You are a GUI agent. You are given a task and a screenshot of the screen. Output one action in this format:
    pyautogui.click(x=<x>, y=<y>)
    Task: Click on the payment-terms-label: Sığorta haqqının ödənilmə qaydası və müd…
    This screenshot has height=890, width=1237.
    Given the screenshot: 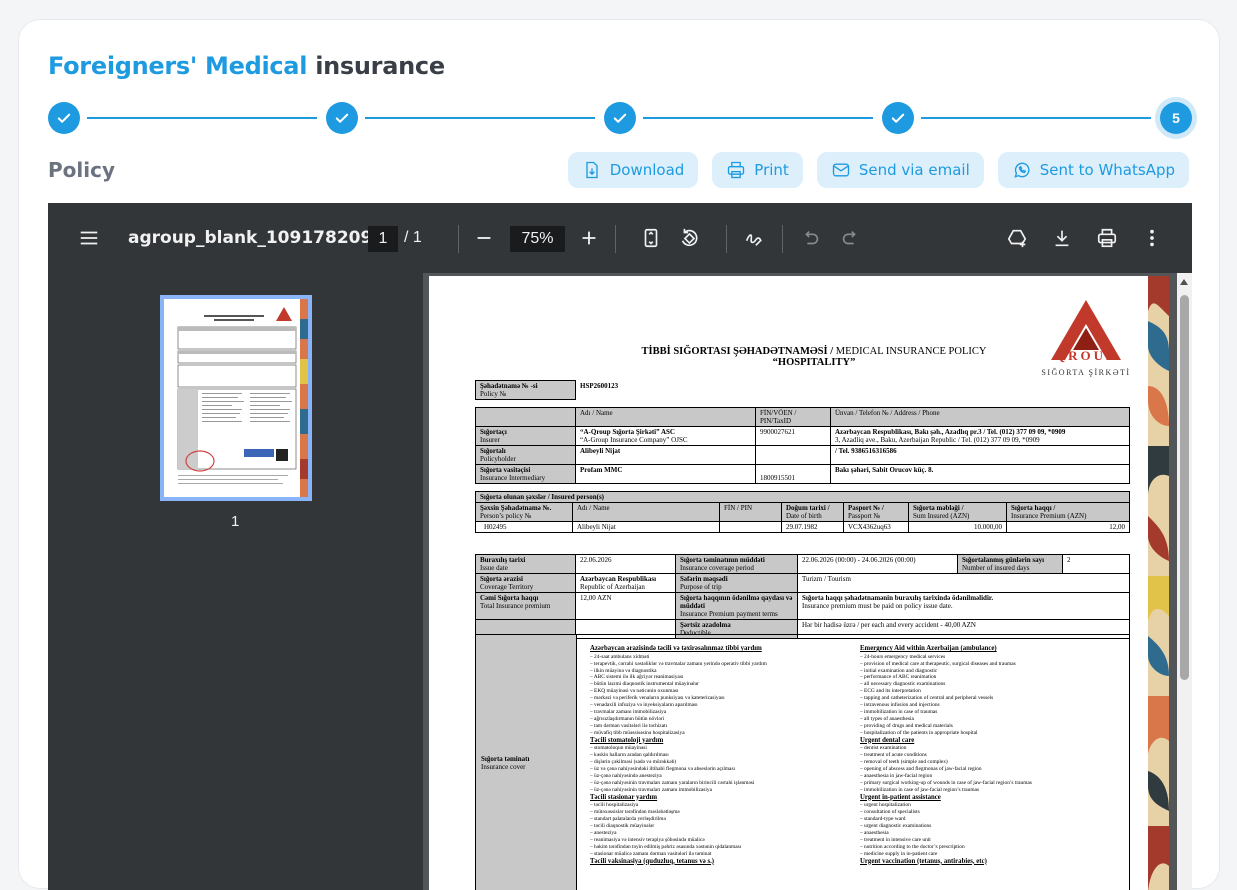 What is the action you would take?
    pyautogui.click(x=736, y=602)
    